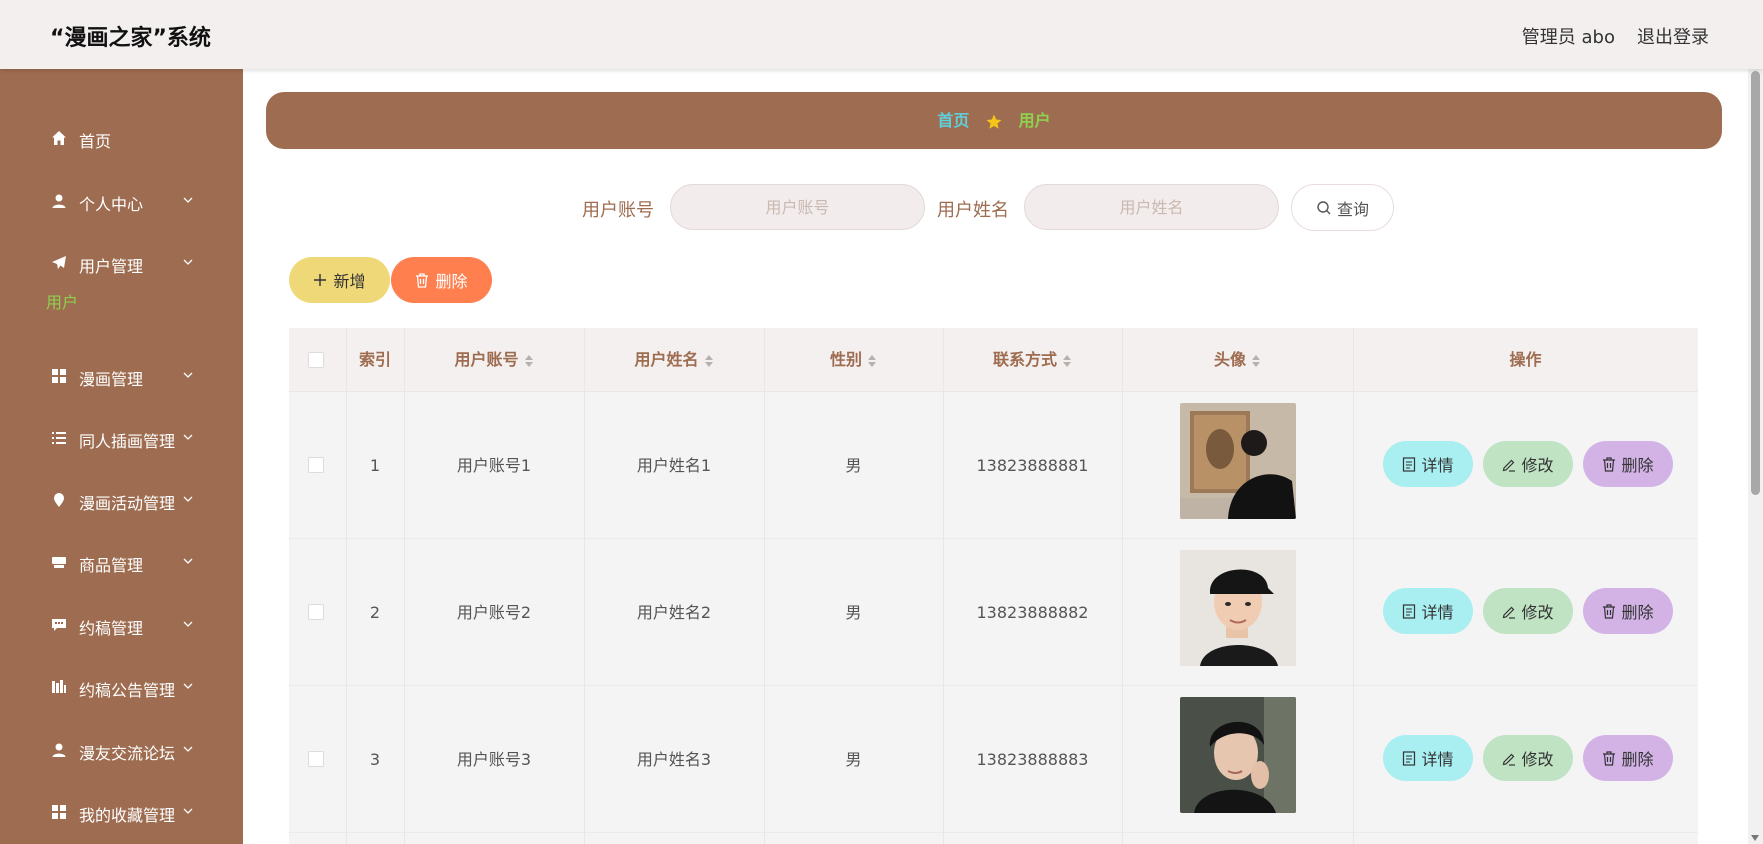  What do you see at coordinates (1342, 207) in the screenshot?
I see `query-button: 查询` at bounding box center [1342, 207].